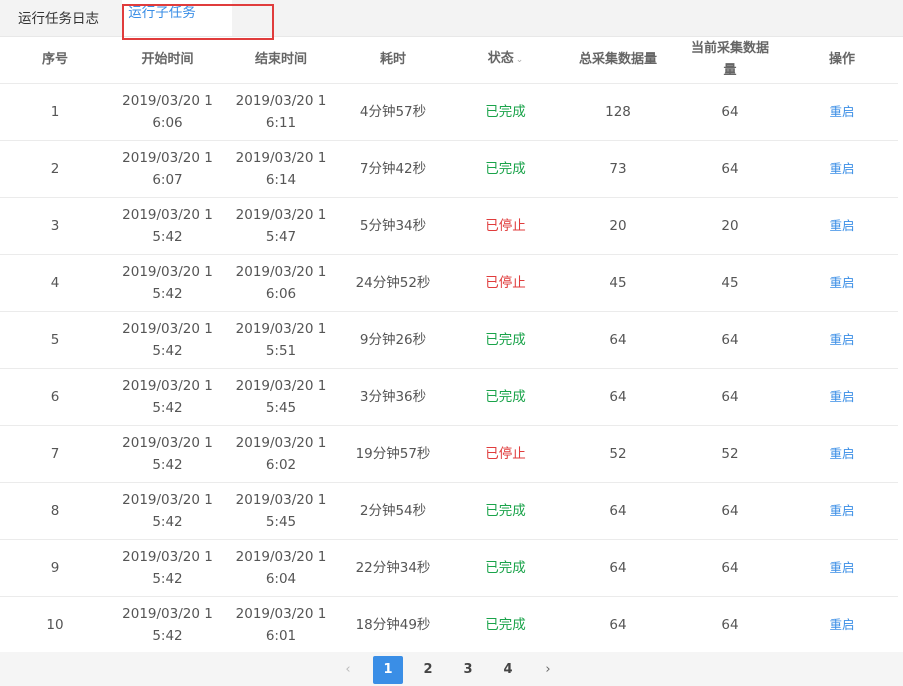 The height and width of the screenshot is (686, 903). I want to click on chevron-left-icon: ‹, so click(348, 670).